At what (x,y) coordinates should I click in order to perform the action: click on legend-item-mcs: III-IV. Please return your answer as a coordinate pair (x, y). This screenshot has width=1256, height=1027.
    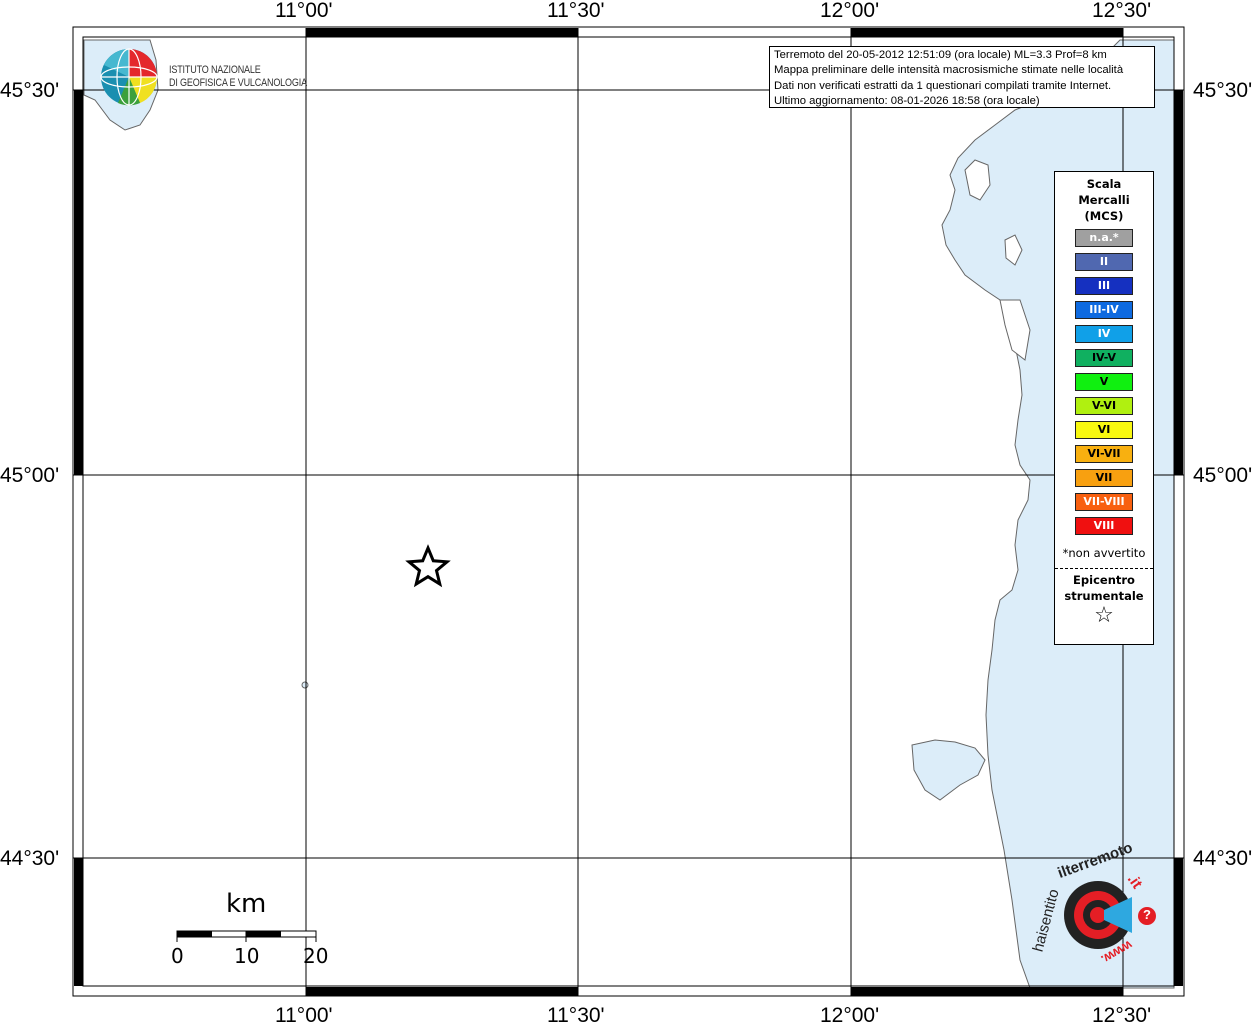
    Looking at the image, I should click on (1104, 310).